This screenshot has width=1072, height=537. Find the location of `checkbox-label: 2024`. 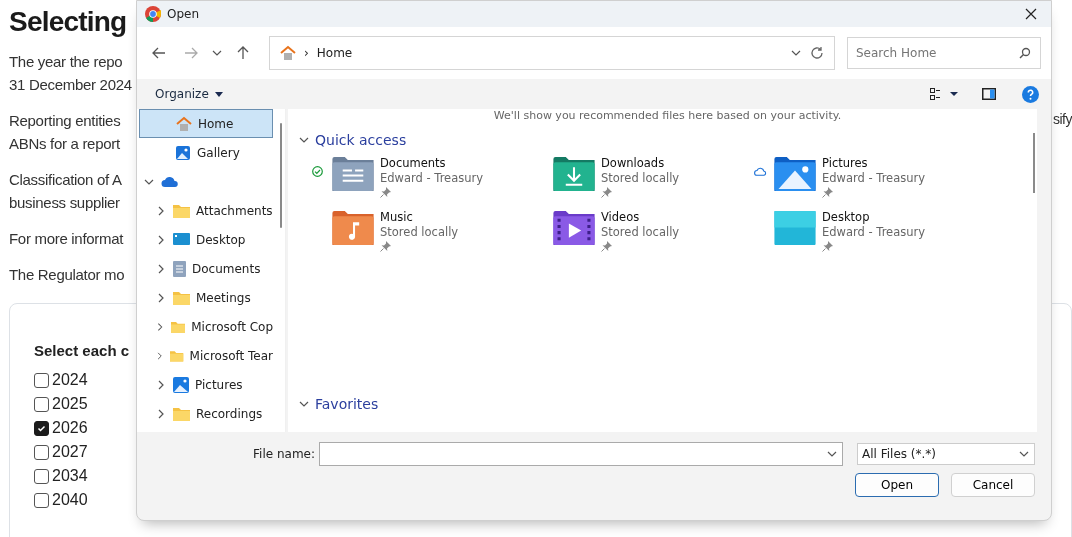

checkbox-label: 2024 is located at coordinates (70, 380).